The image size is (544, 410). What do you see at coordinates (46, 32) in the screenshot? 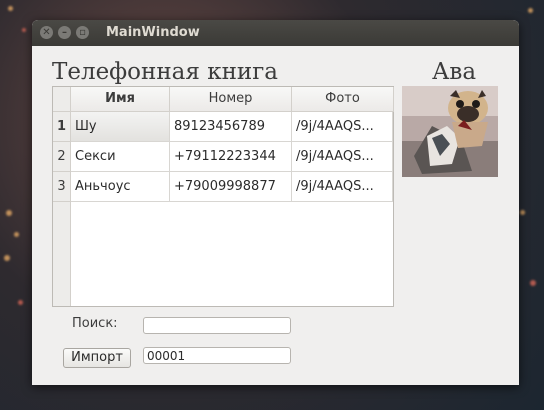
I see `close-button: ✕` at bounding box center [46, 32].